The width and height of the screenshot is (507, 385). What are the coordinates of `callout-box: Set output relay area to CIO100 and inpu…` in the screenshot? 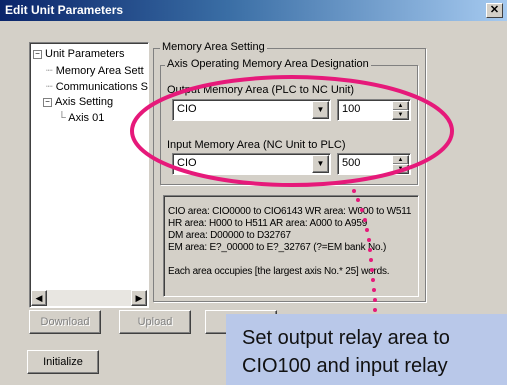 It's located at (366, 349).